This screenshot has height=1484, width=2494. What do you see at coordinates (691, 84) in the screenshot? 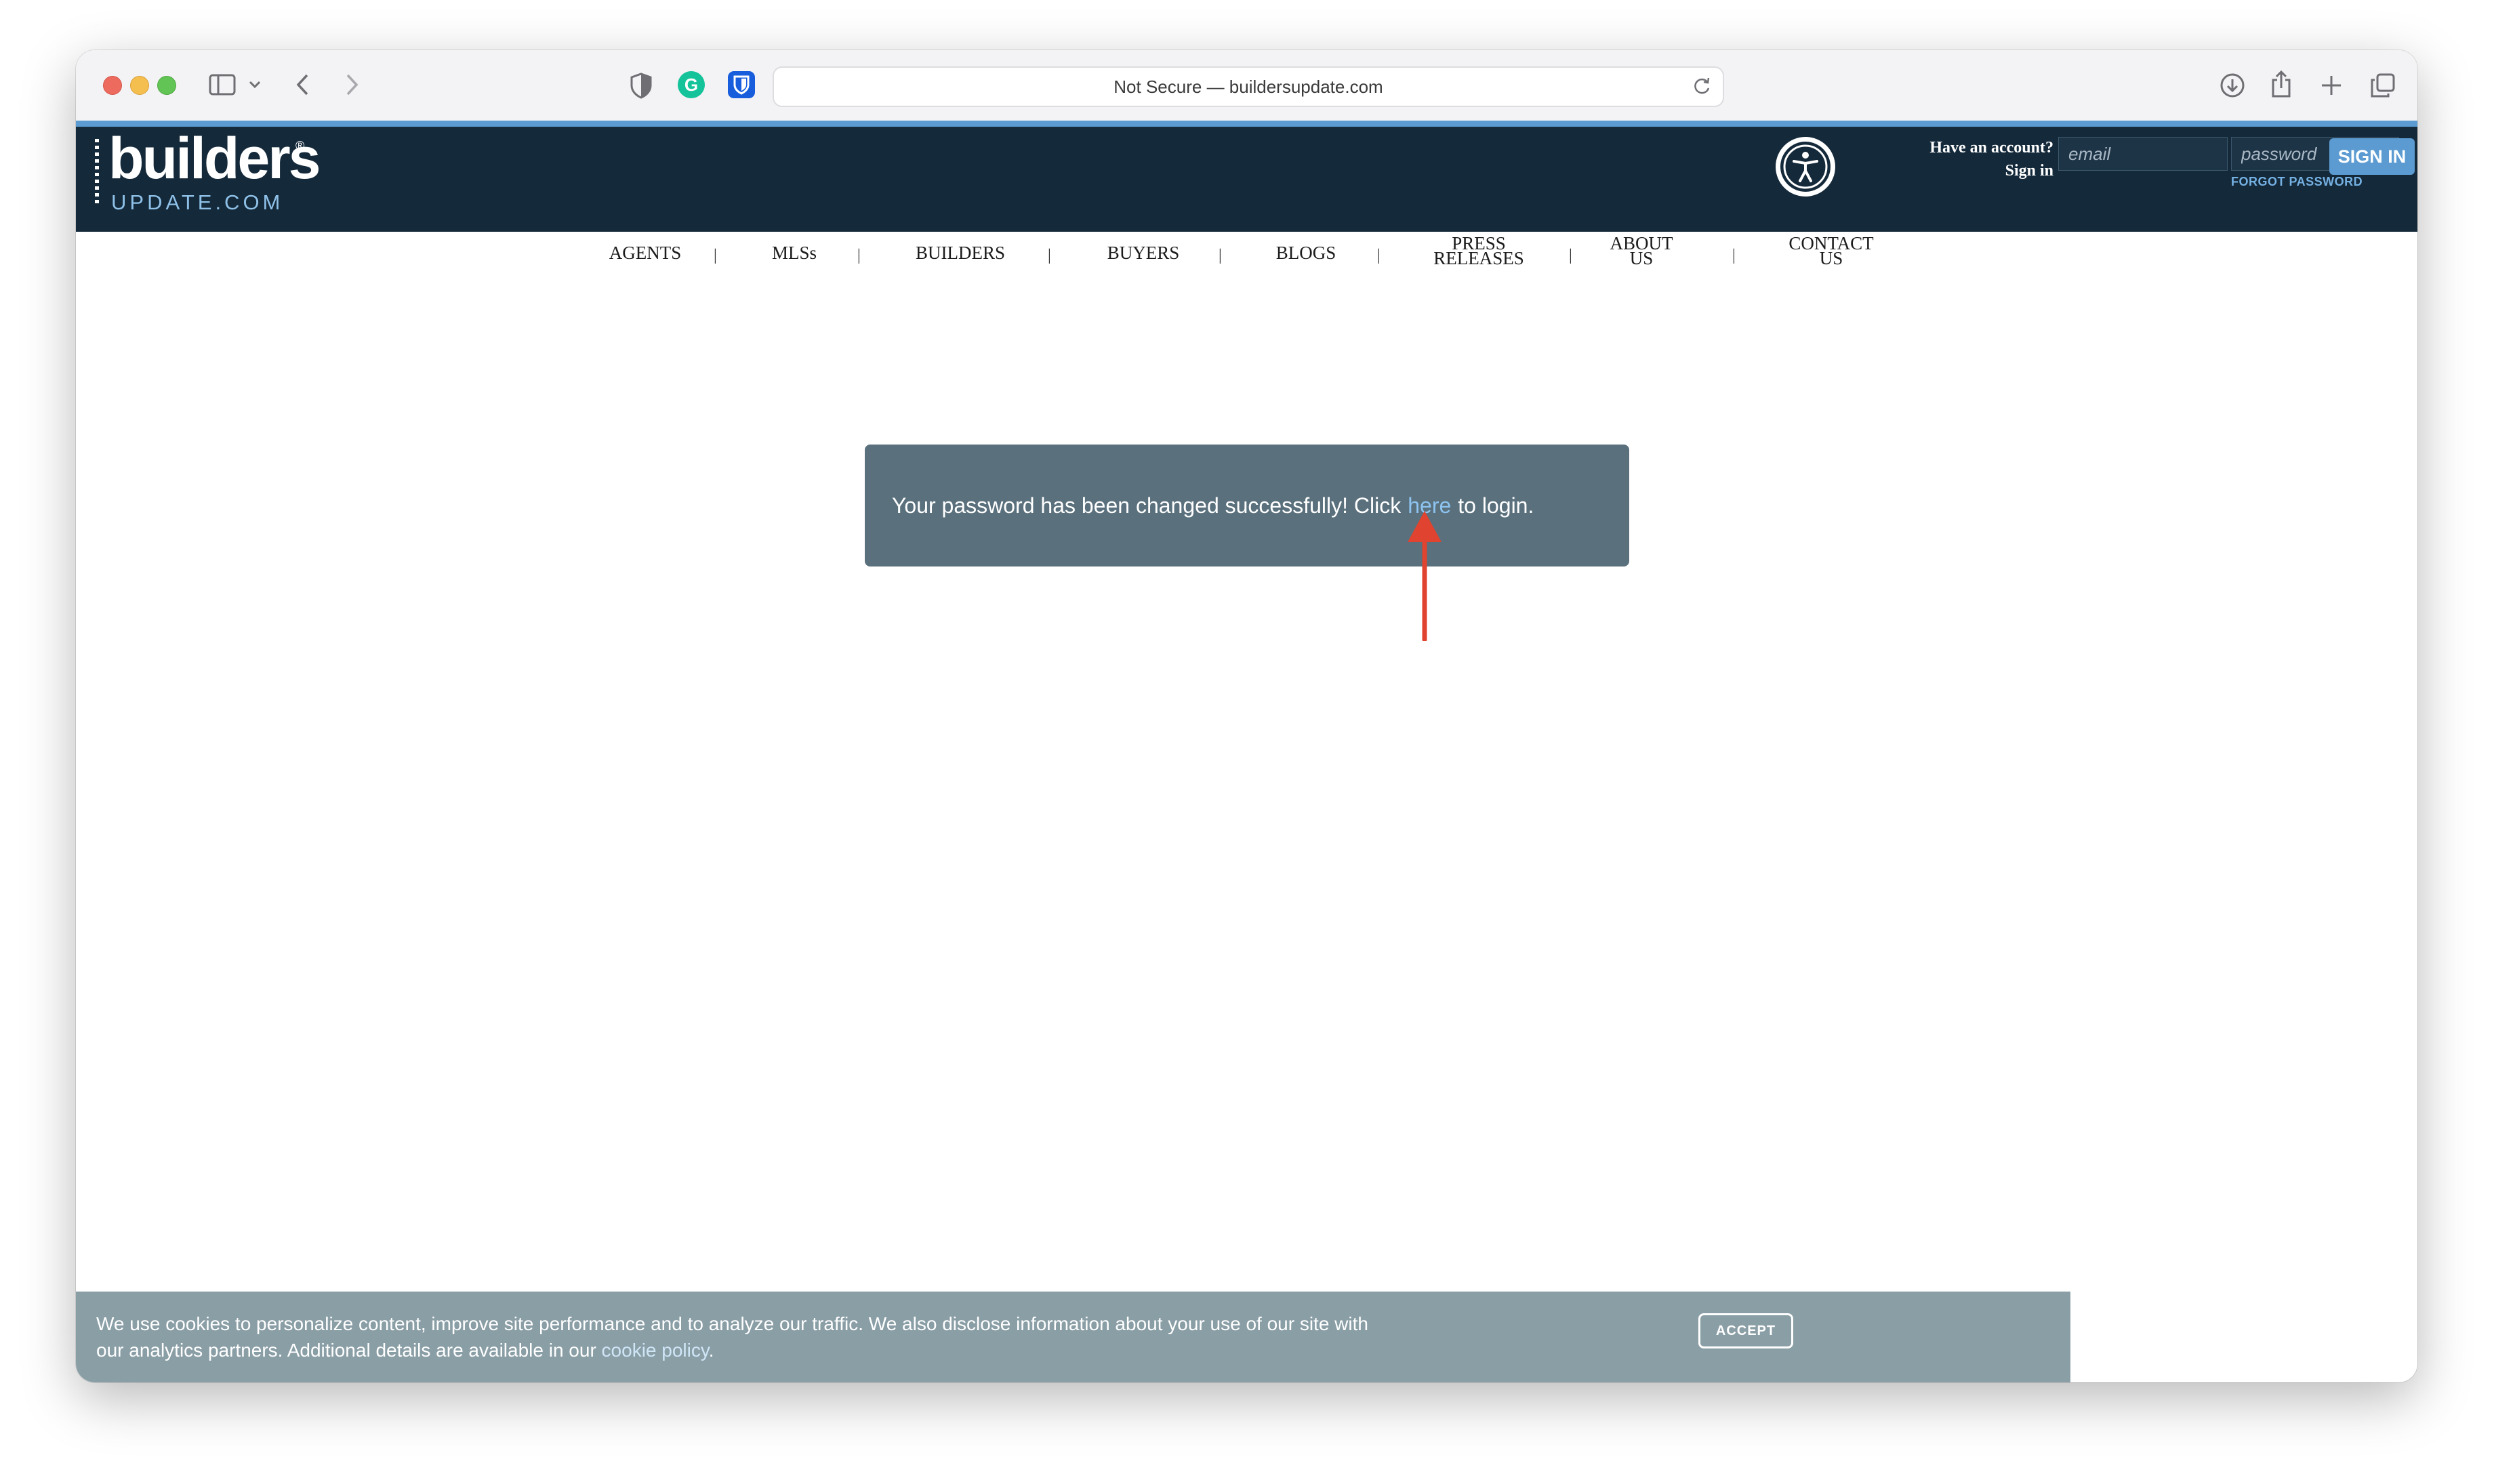
I see `grammarly-extension-icon: G` at bounding box center [691, 84].